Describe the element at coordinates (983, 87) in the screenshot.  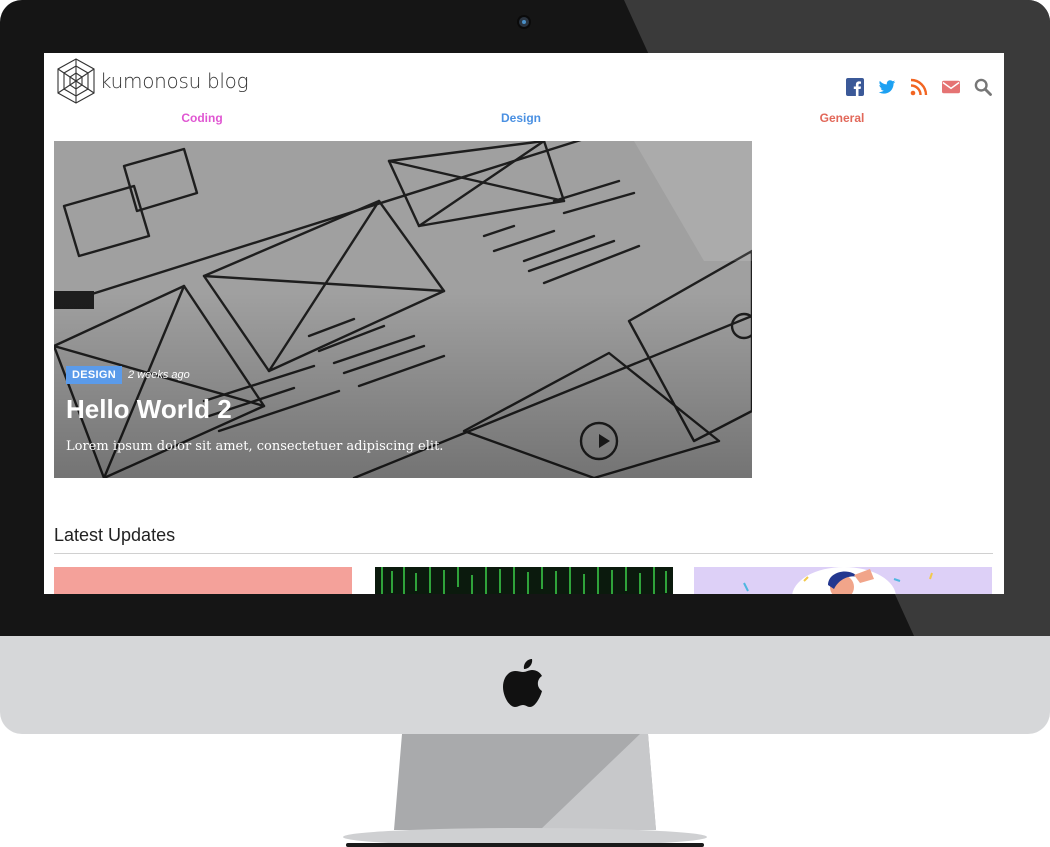
I see `search-icon` at that location.